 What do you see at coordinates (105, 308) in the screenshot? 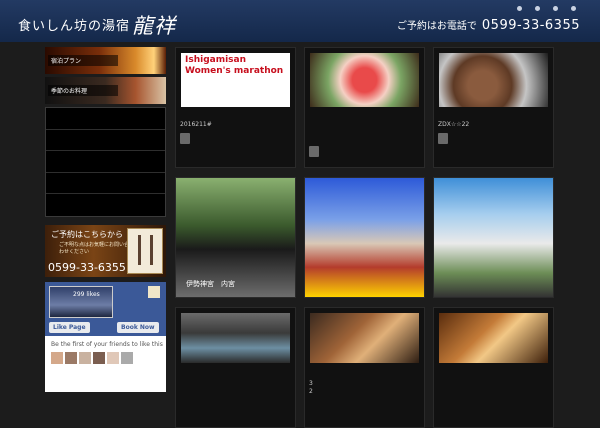
I see `facebook-widget: 299 likes Like Page Book Now` at bounding box center [105, 308].